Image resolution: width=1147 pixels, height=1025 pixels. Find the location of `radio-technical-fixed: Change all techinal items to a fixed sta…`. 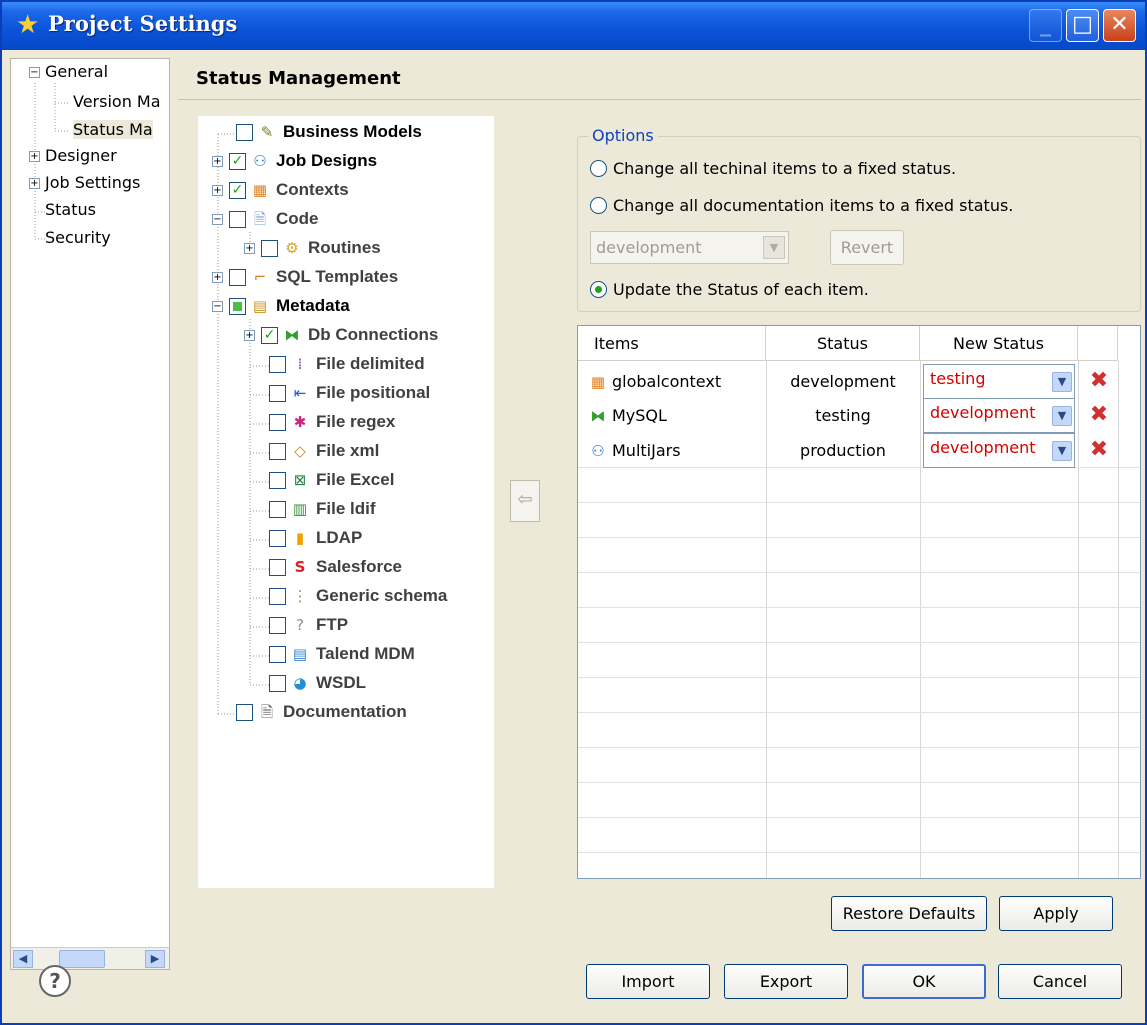

radio-technical-fixed: Change all techinal items to a fixed sta… is located at coordinates (773, 168).